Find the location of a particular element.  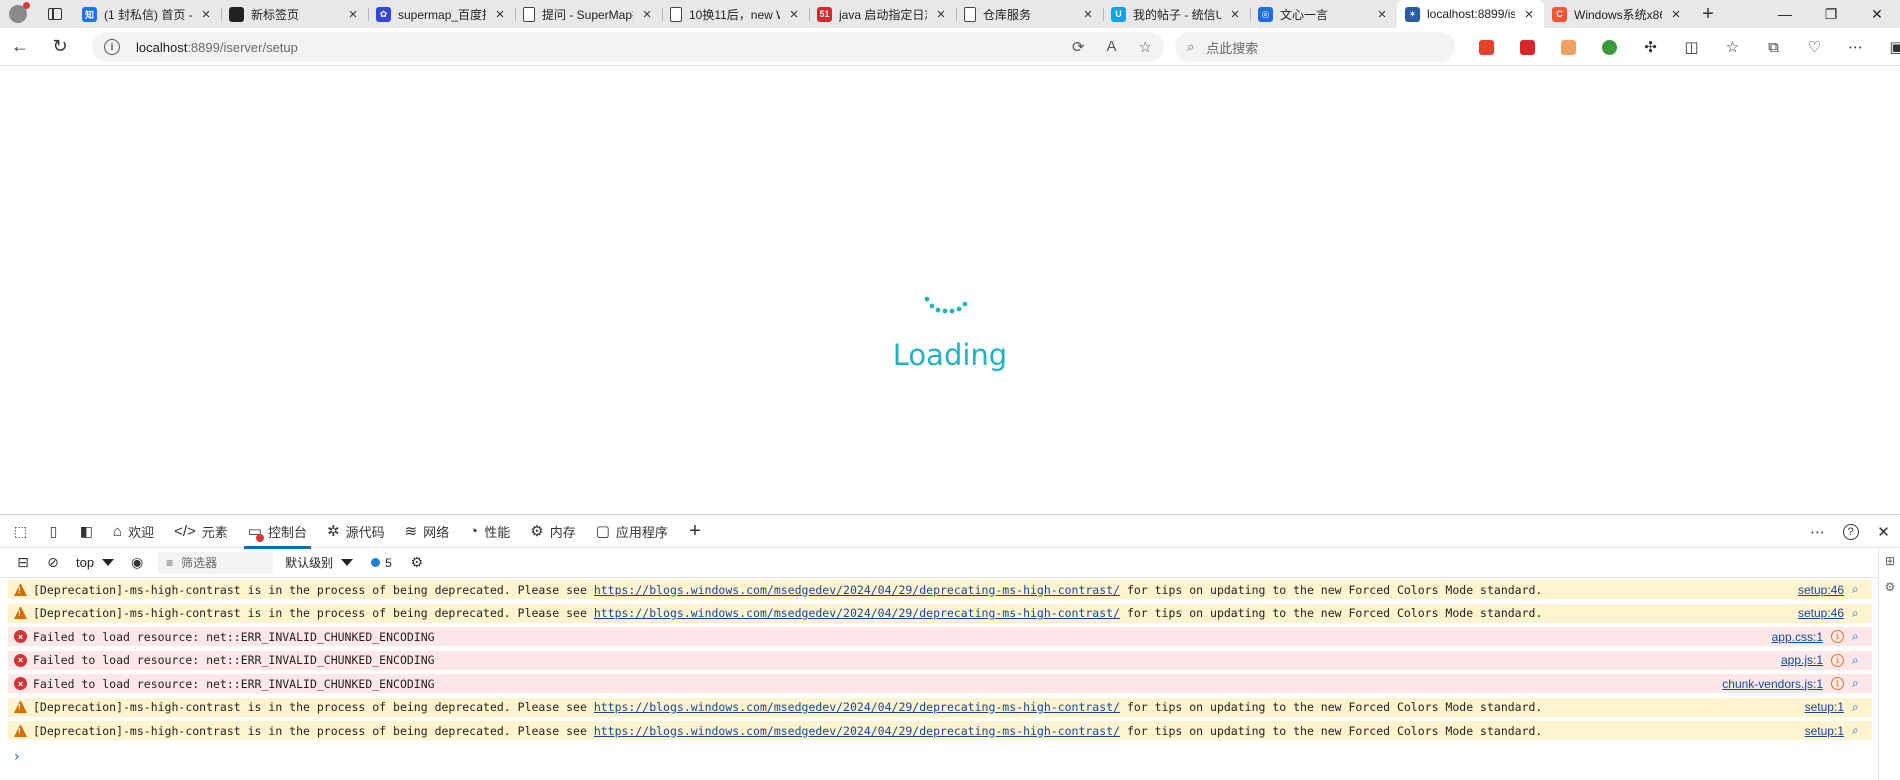

devtools-tab: ⌂ 欢迎 is located at coordinates (133, 531).